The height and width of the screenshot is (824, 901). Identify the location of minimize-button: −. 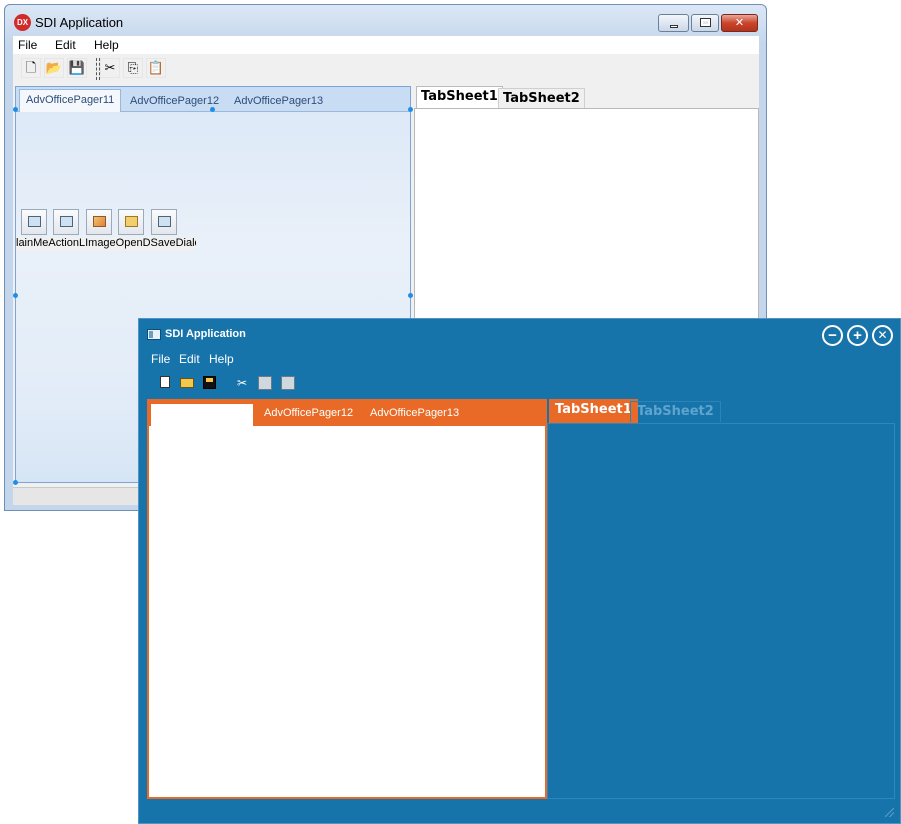
(832, 335).